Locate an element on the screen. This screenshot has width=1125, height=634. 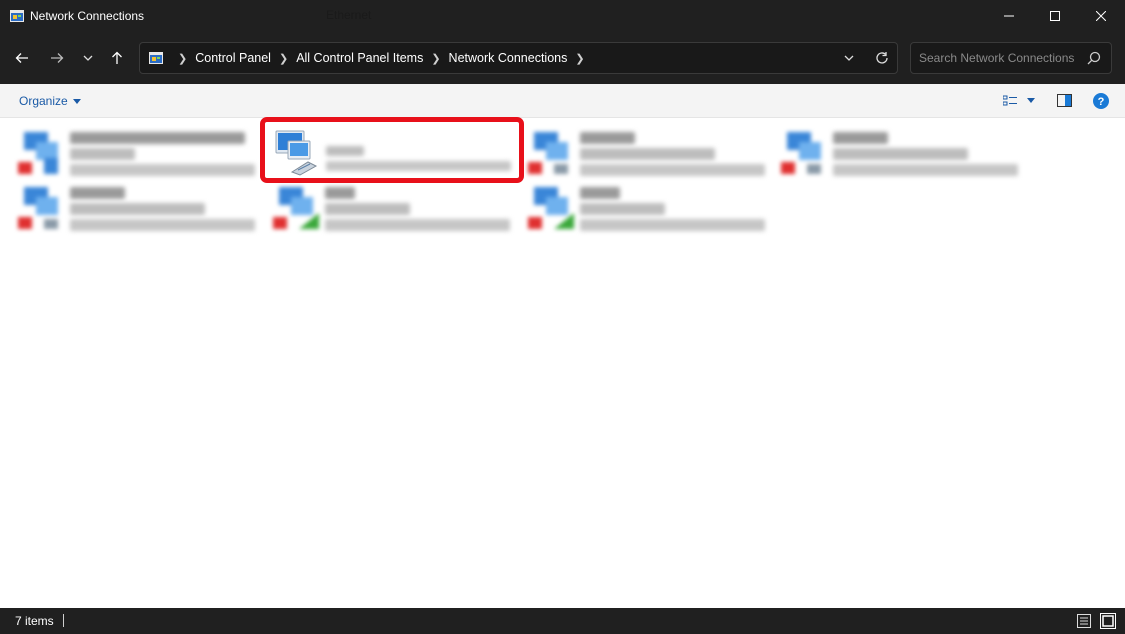
caret-down-icon is located at coordinates (76, 101).